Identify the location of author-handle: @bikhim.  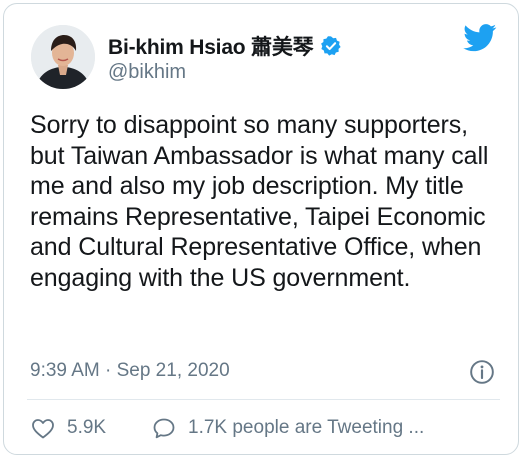
(147, 72).